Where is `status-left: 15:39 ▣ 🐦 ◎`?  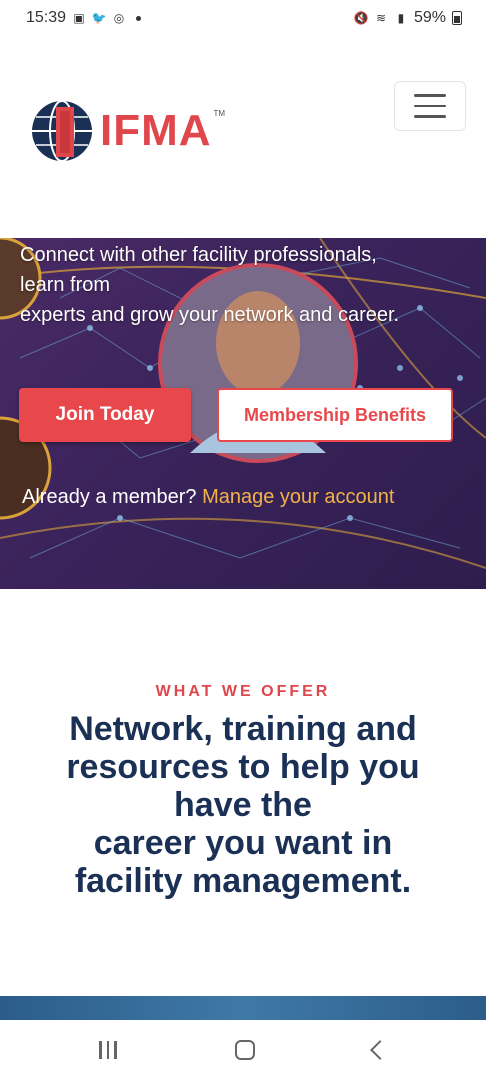 status-left: 15:39 ▣ 🐦 ◎ is located at coordinates (84, 18).